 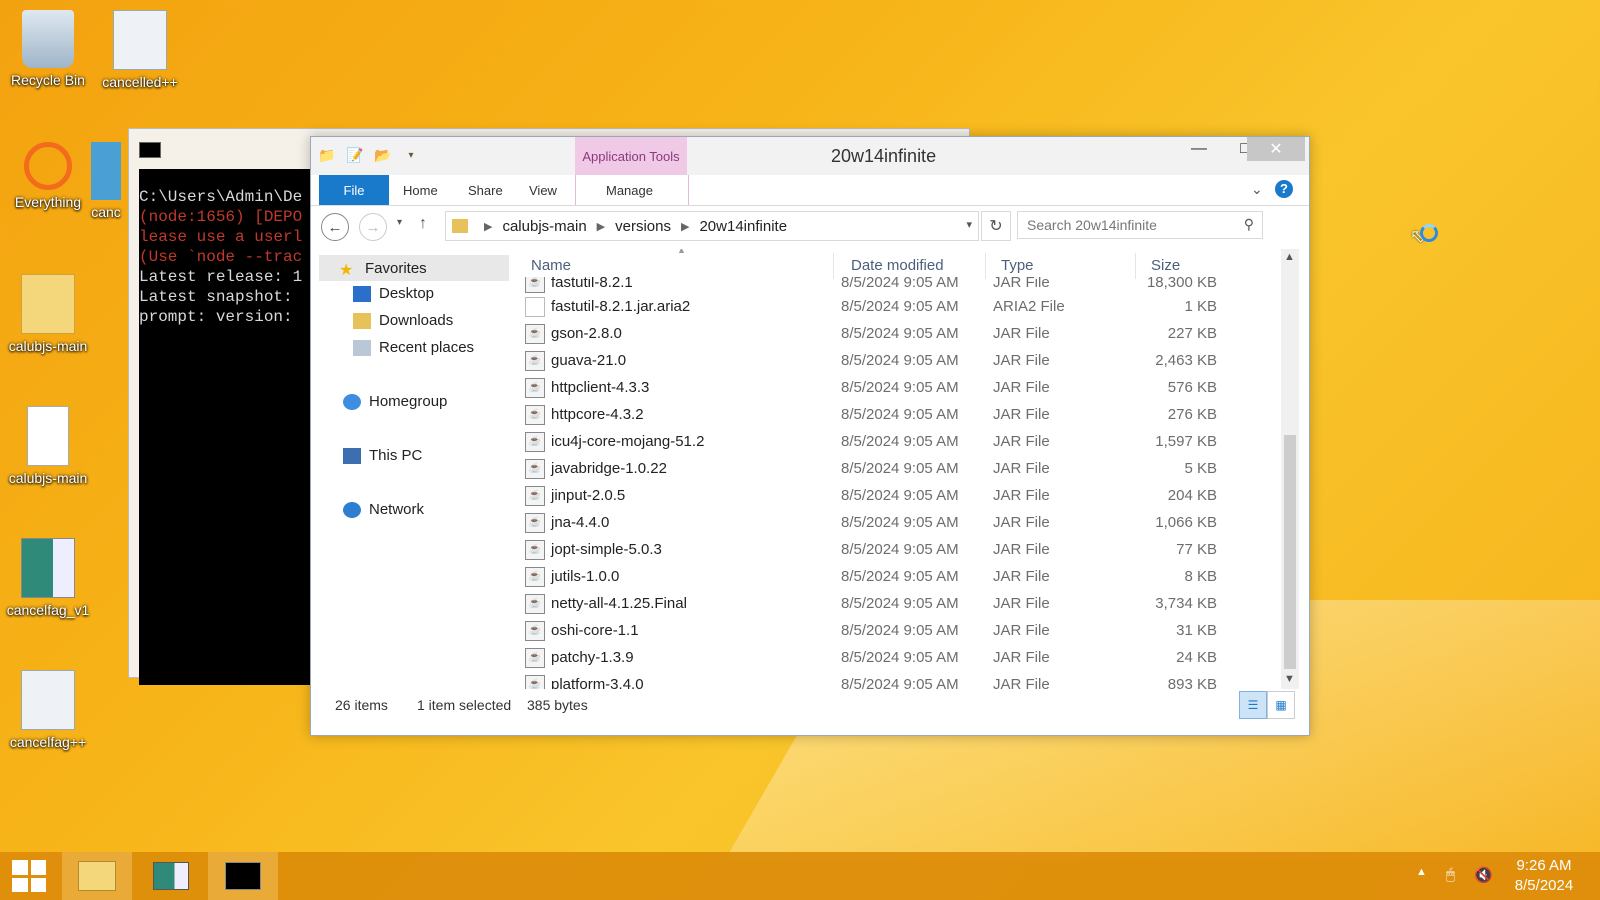 I want to click on nav-this-pc: This PC, so click(x=382, y=455).